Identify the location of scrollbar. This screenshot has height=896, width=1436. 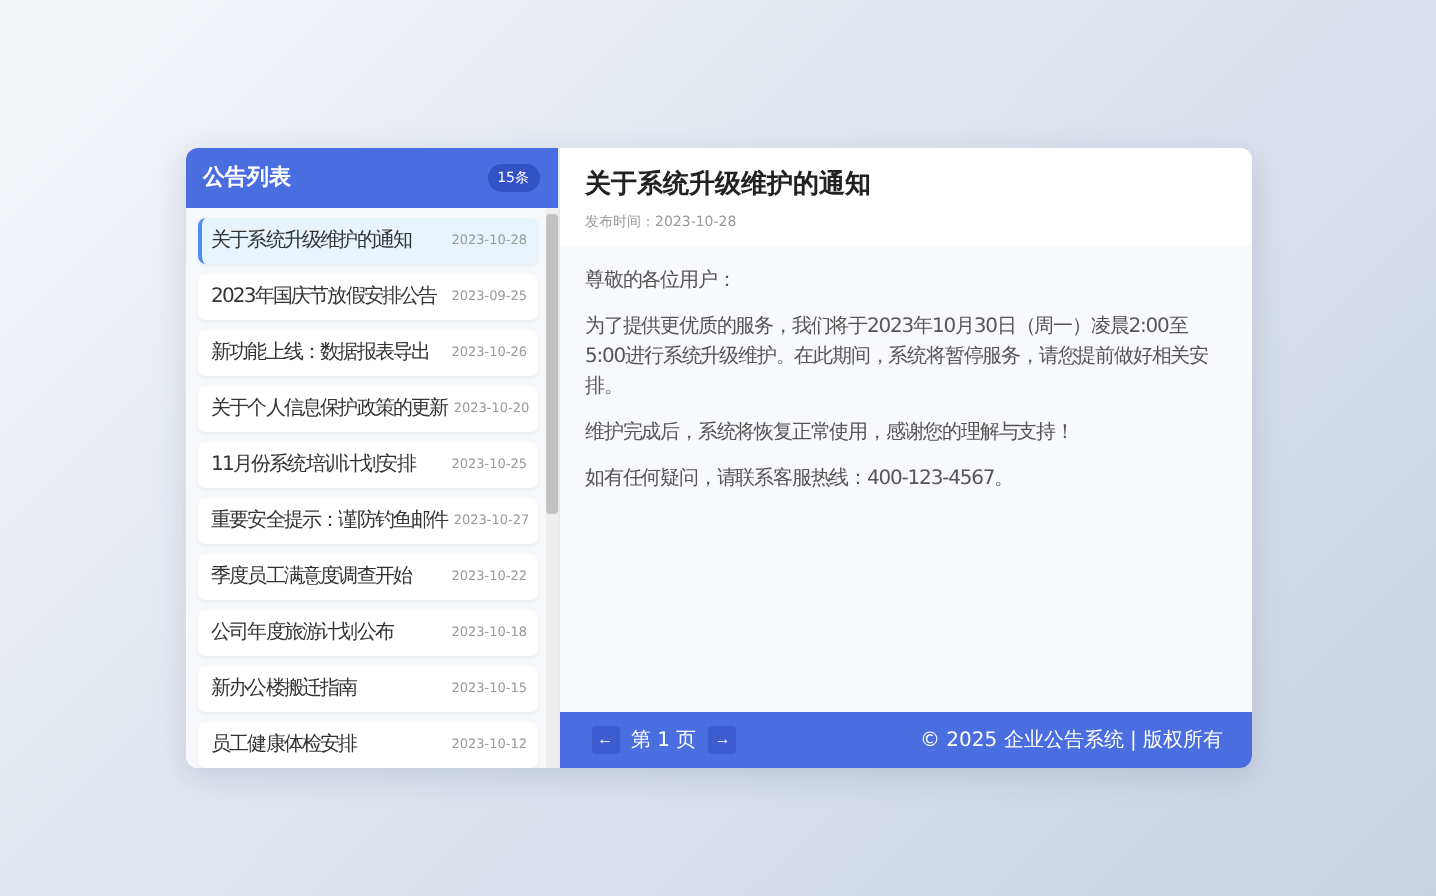
(551, 487).